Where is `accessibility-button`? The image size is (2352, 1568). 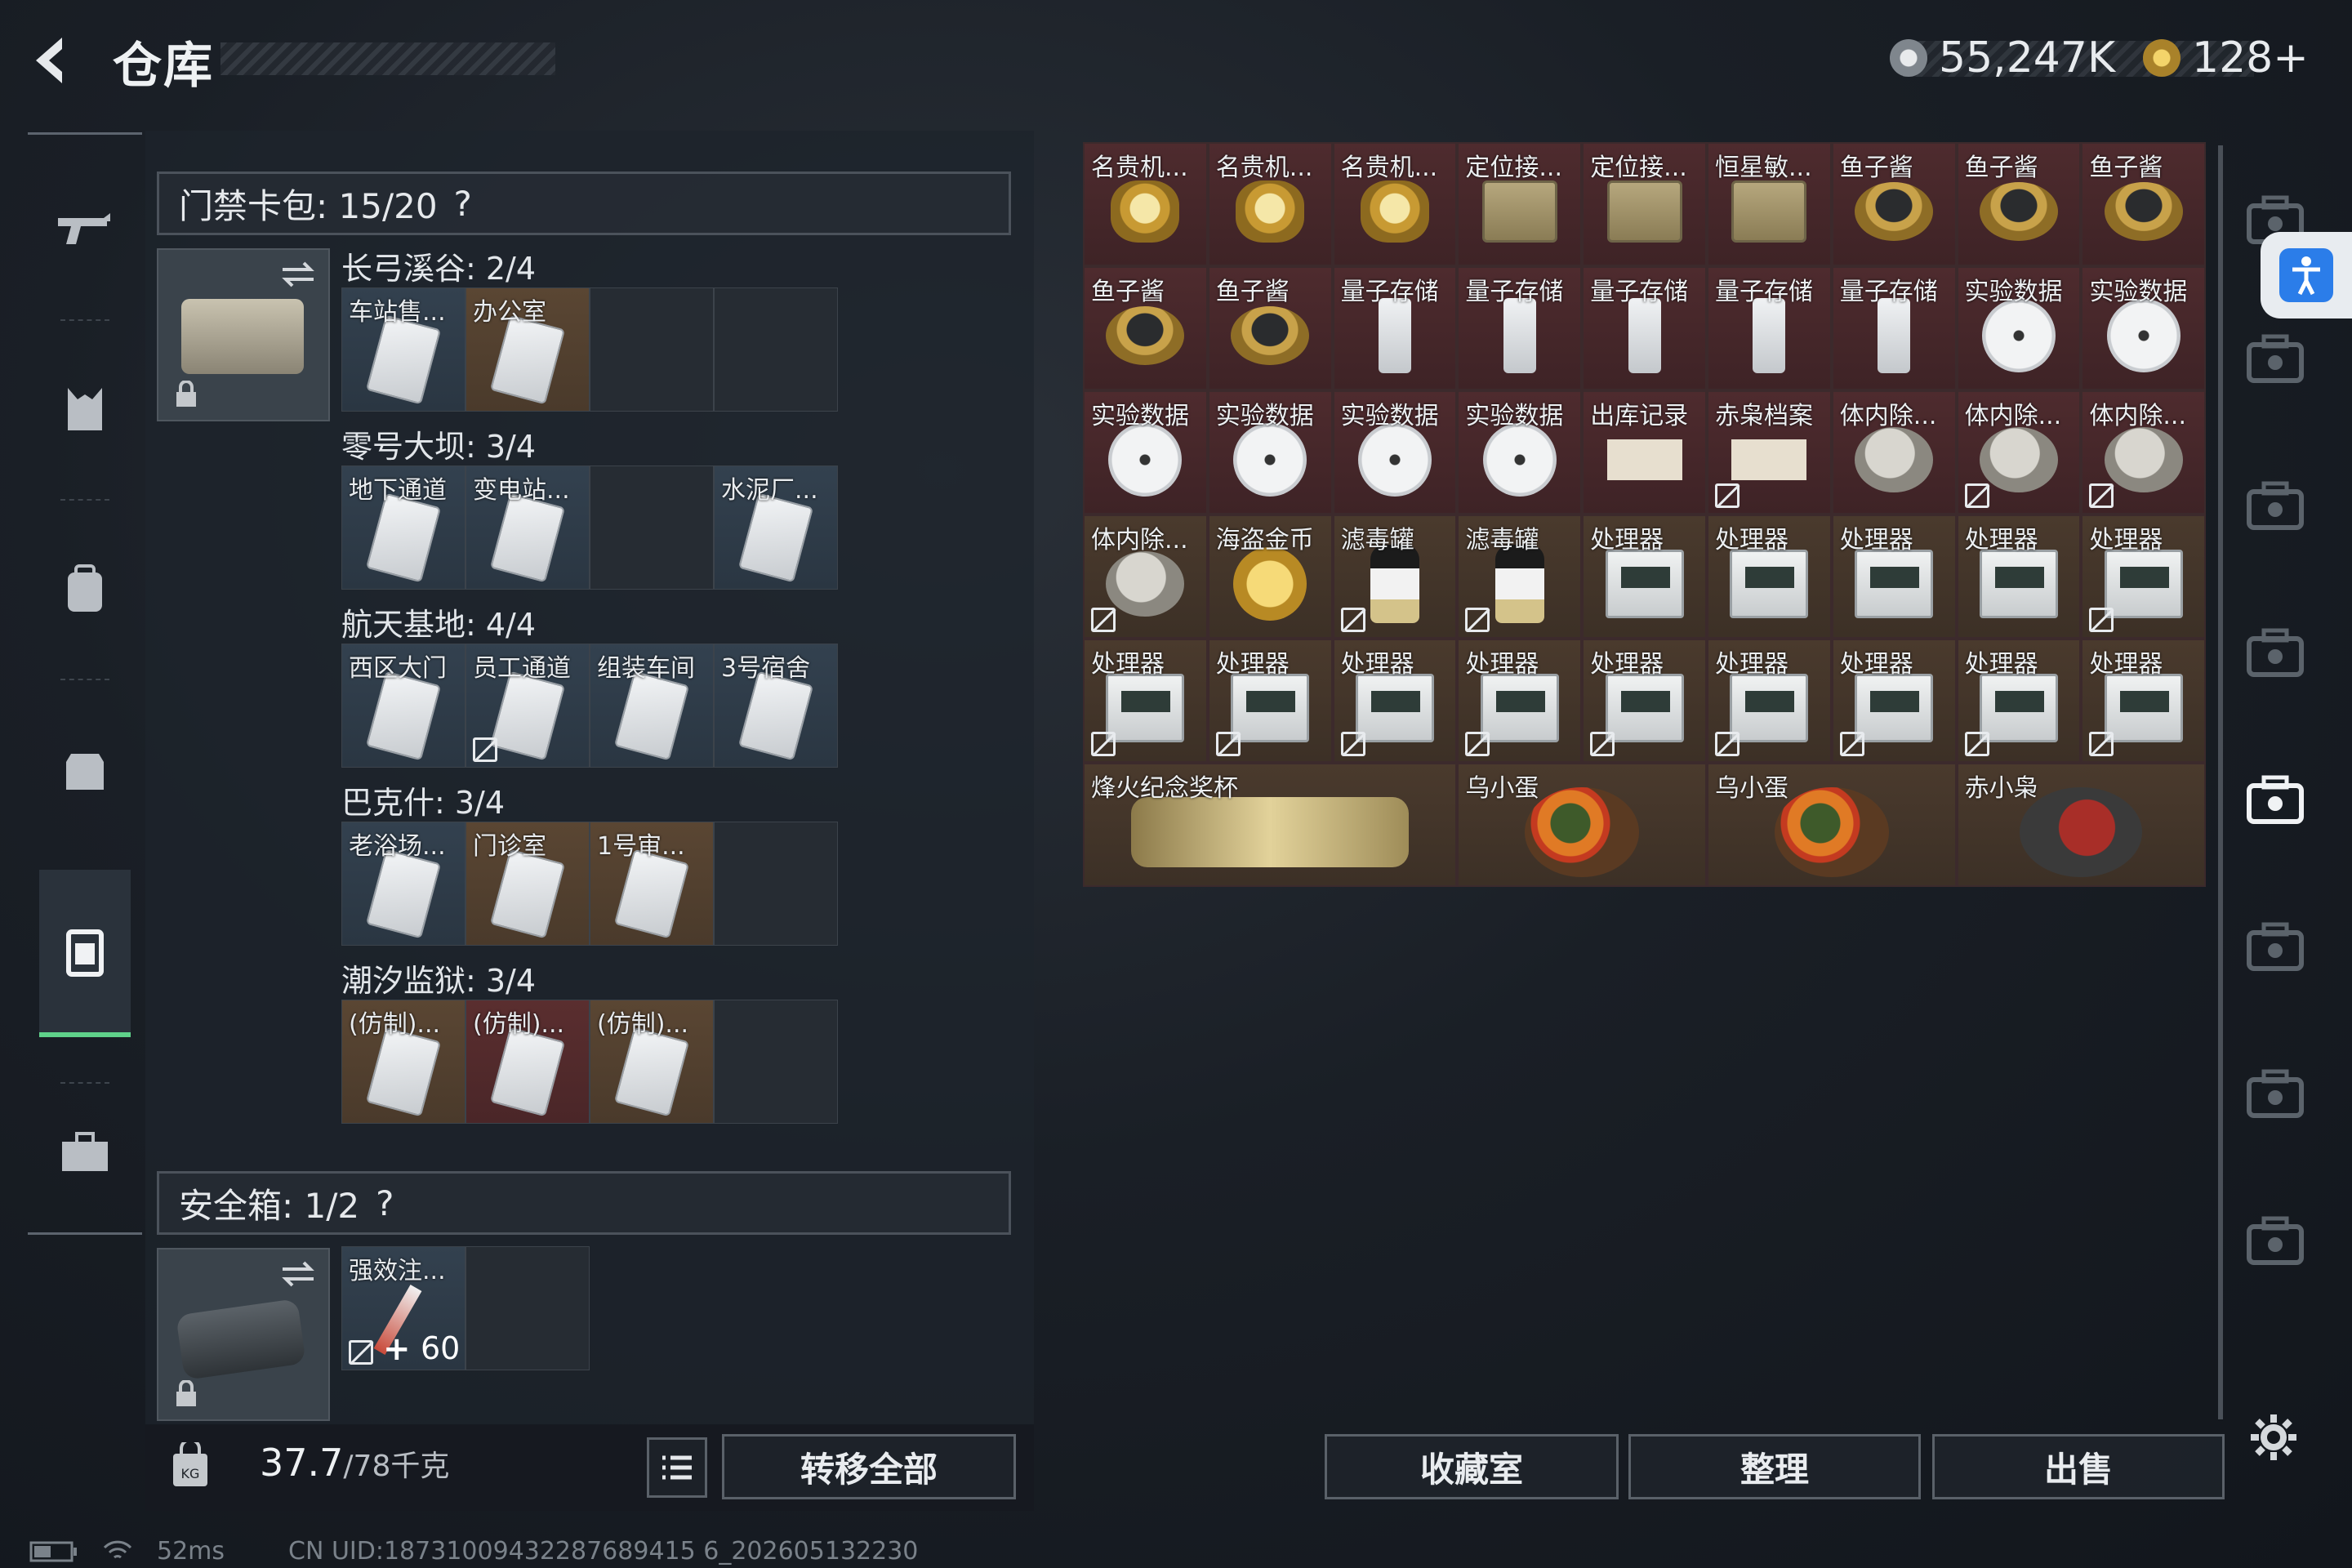
accessibility-button is located at coordinates (2306, 275).